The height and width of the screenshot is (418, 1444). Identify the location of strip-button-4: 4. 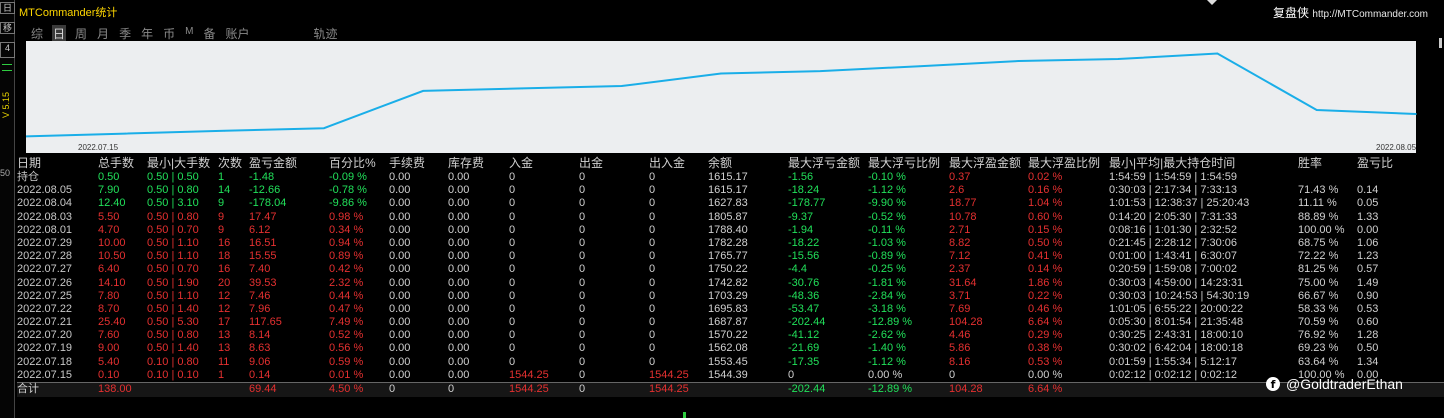
(7, 50).